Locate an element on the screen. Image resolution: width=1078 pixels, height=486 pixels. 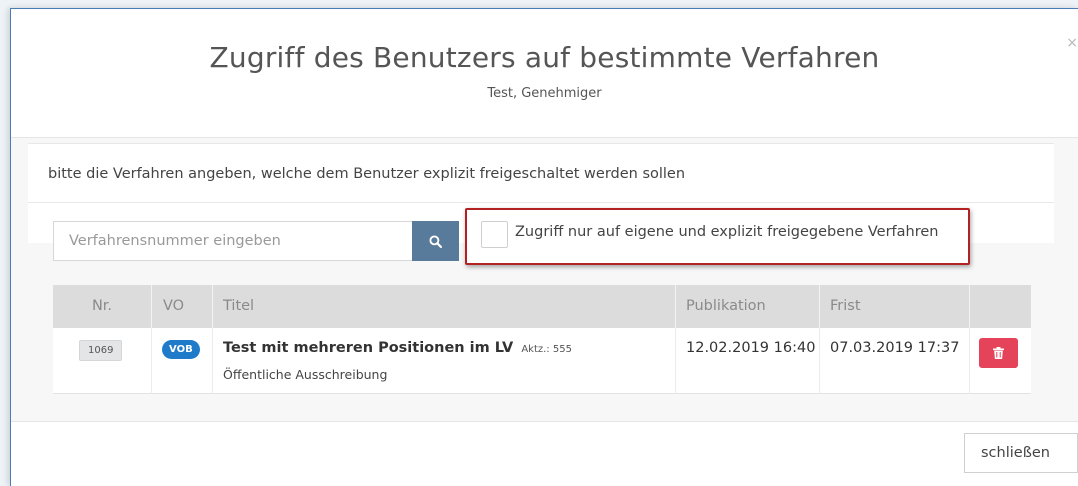
cell-actions is located at coordinates (1000, 361).